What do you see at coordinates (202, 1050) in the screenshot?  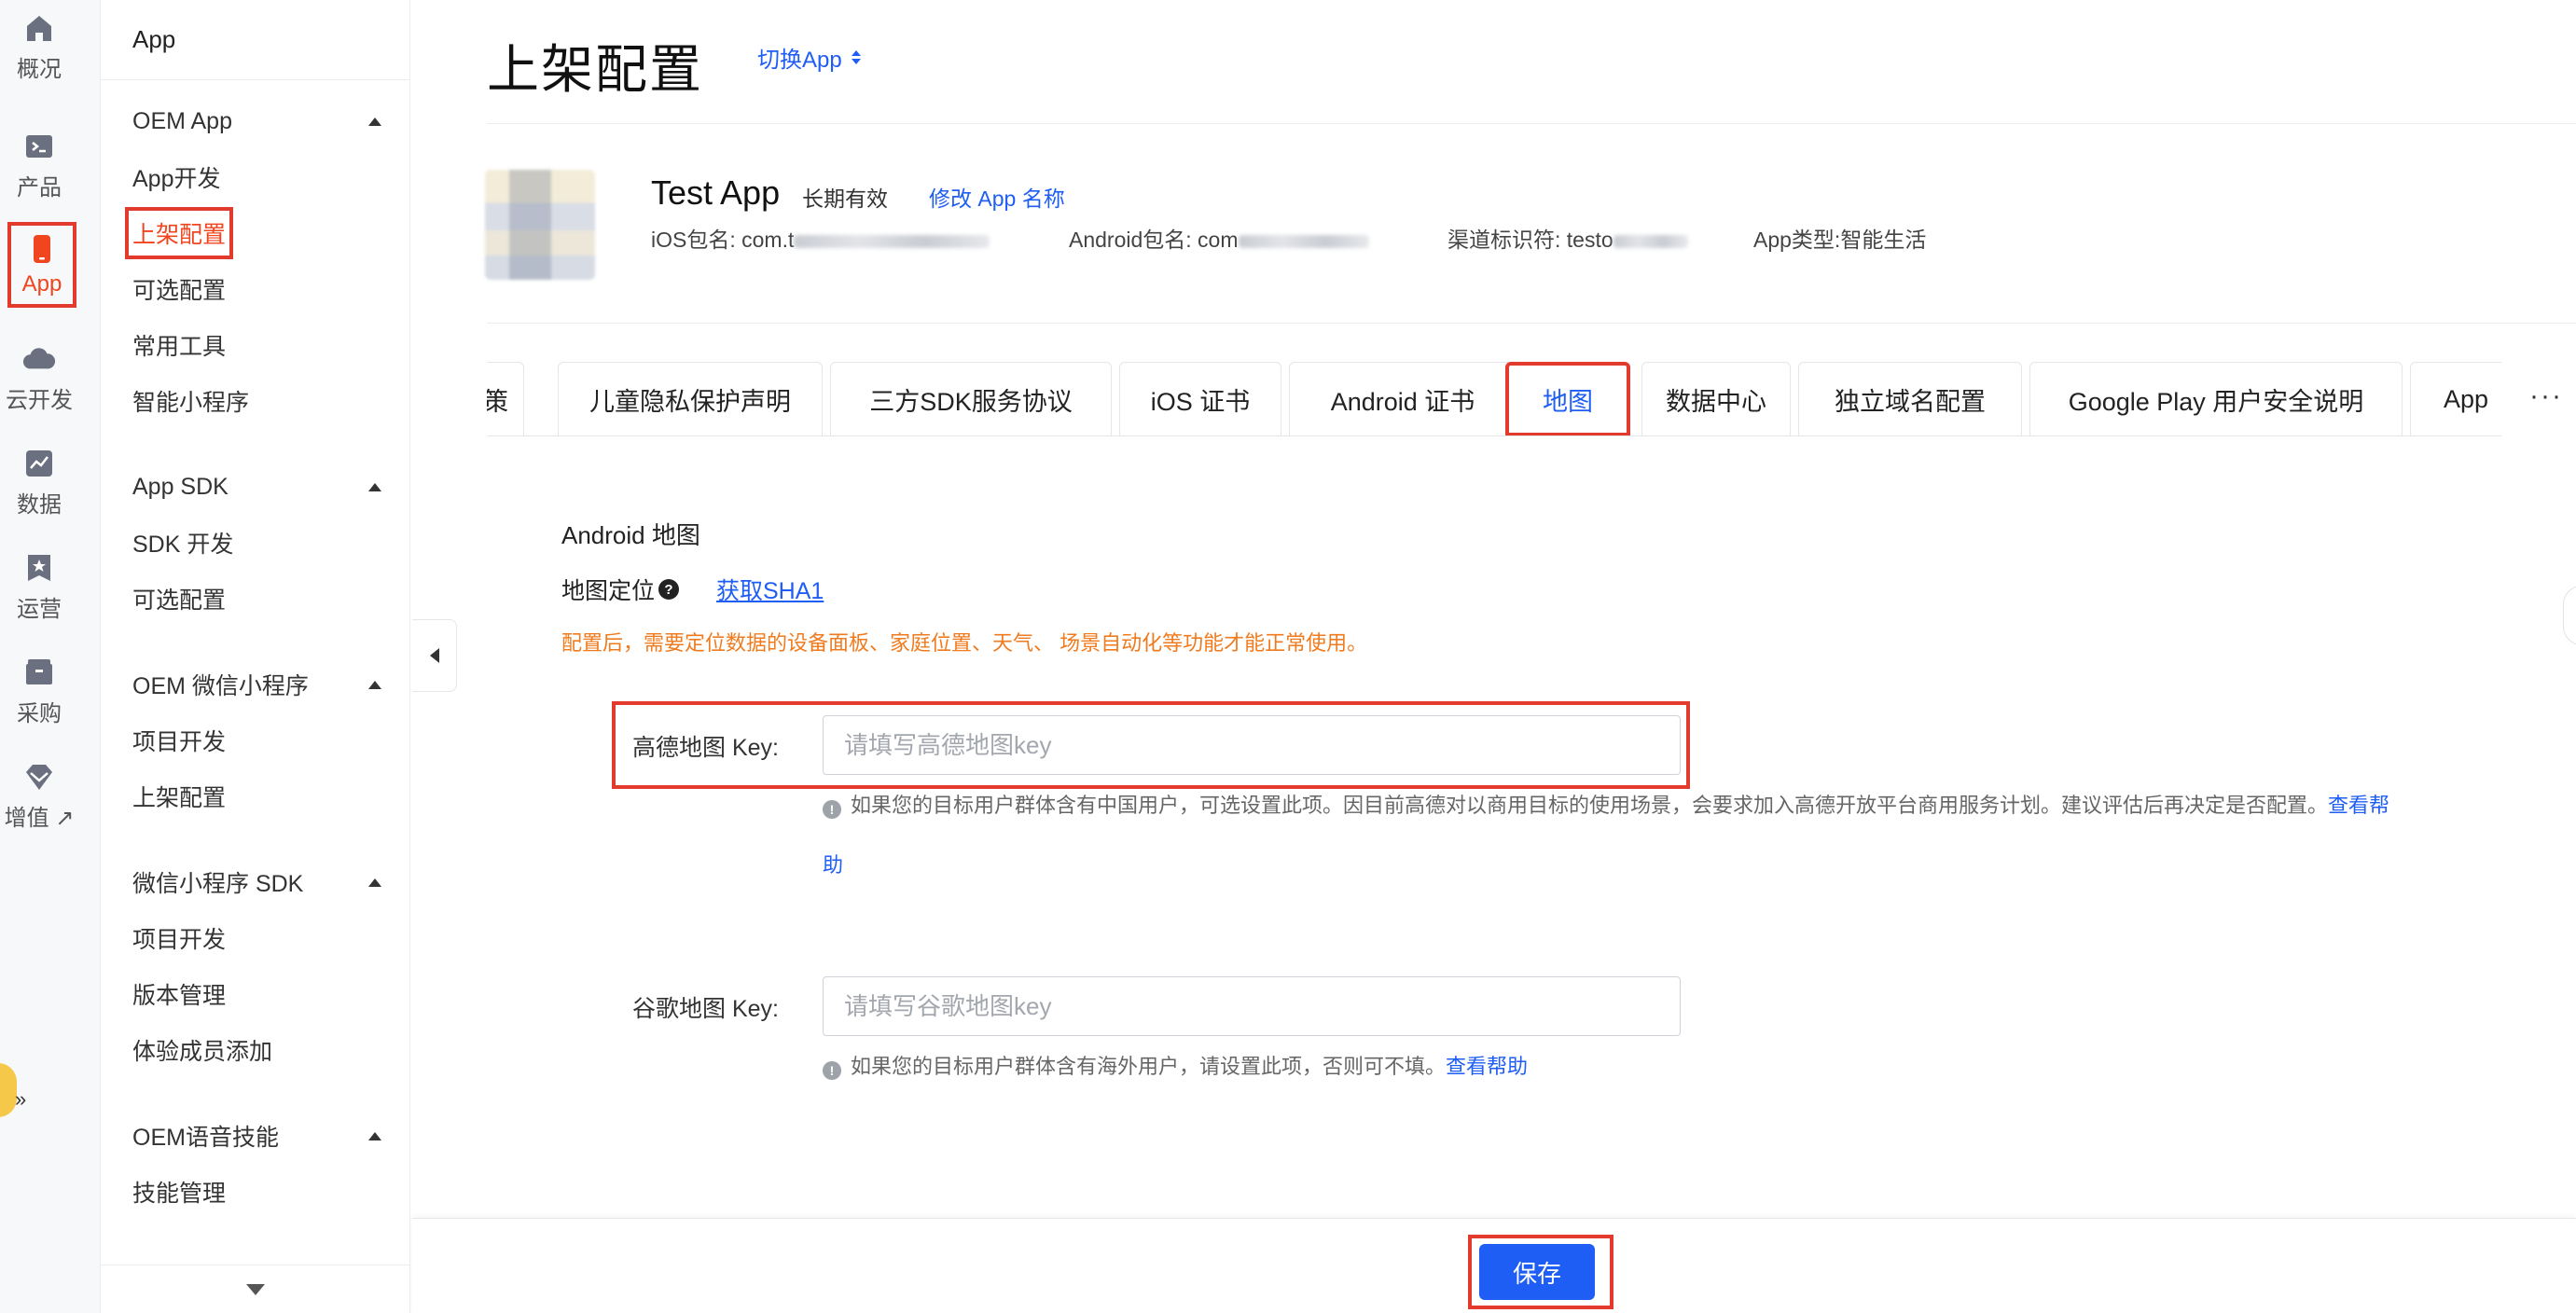 I see `menu-item-add-testers: 体验成员添加` at bounding box center [202, 1050].